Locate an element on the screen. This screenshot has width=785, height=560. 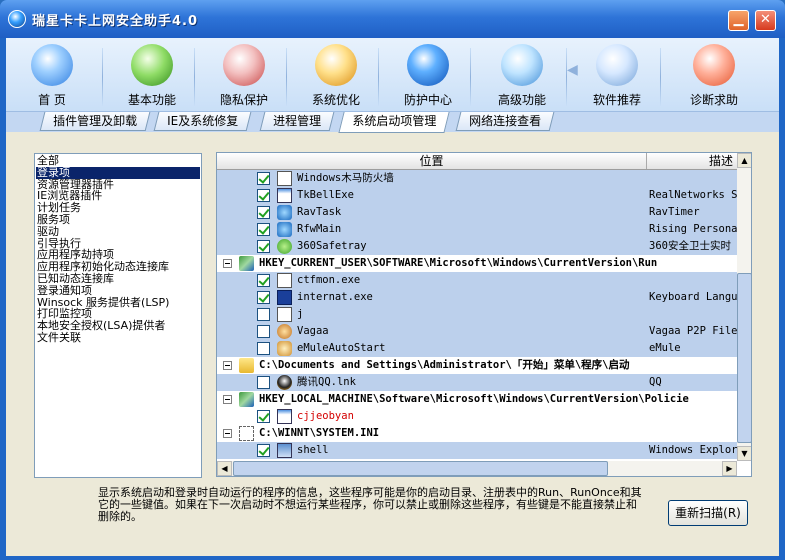
close-button: ✕ is located at coordinates (765, 20).